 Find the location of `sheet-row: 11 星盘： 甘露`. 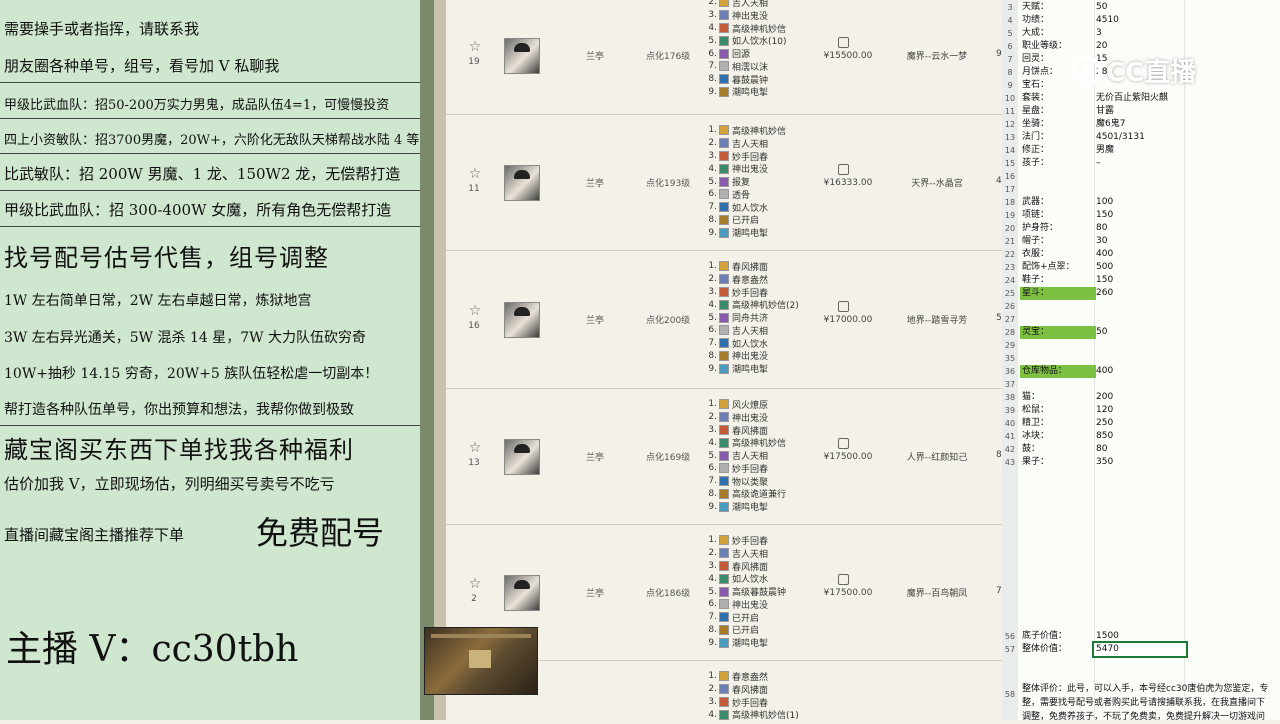

sheet-row: 11 星盘： 甘露 is located at coordinates (1141, 111).